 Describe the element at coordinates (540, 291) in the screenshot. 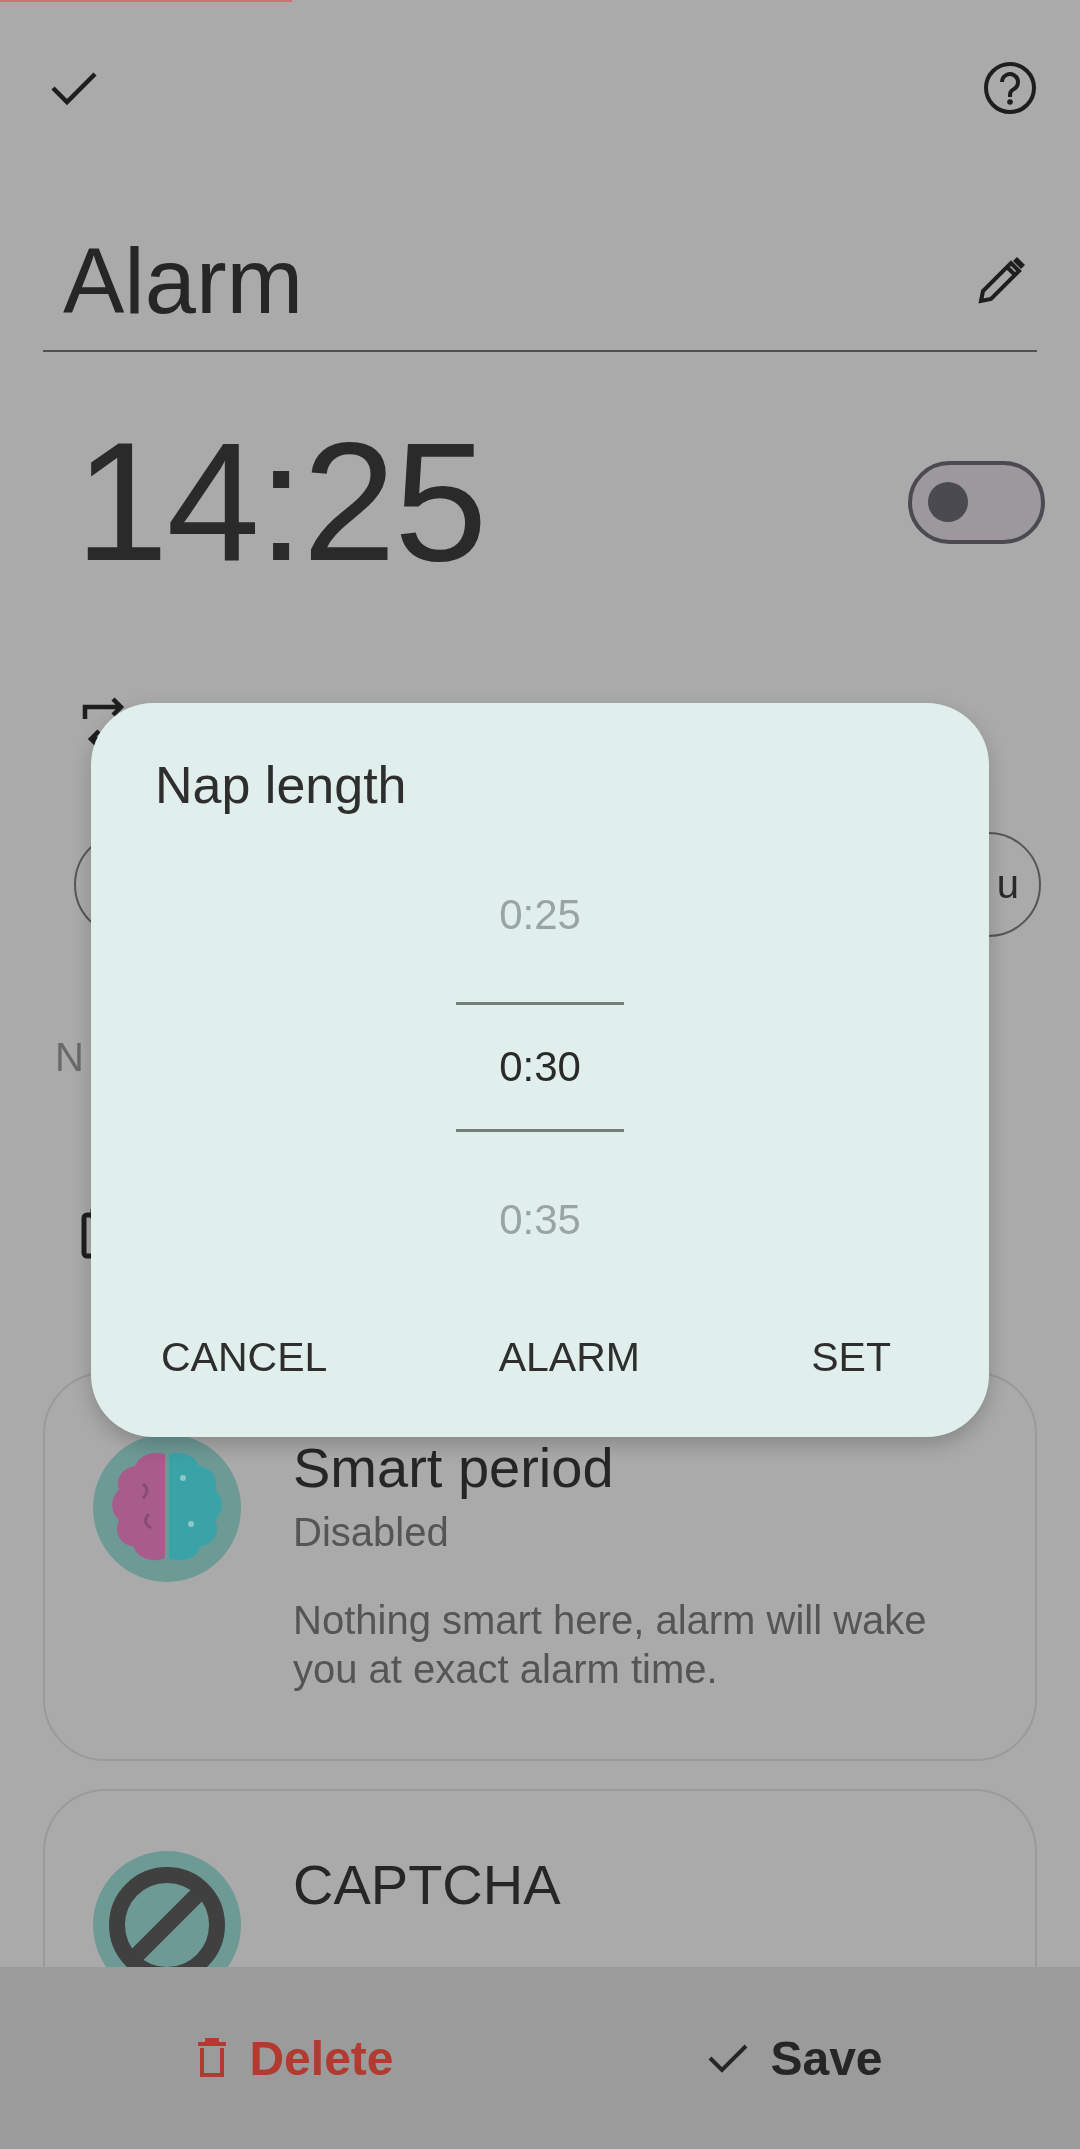

I see `name-field: Alarm` at that location.